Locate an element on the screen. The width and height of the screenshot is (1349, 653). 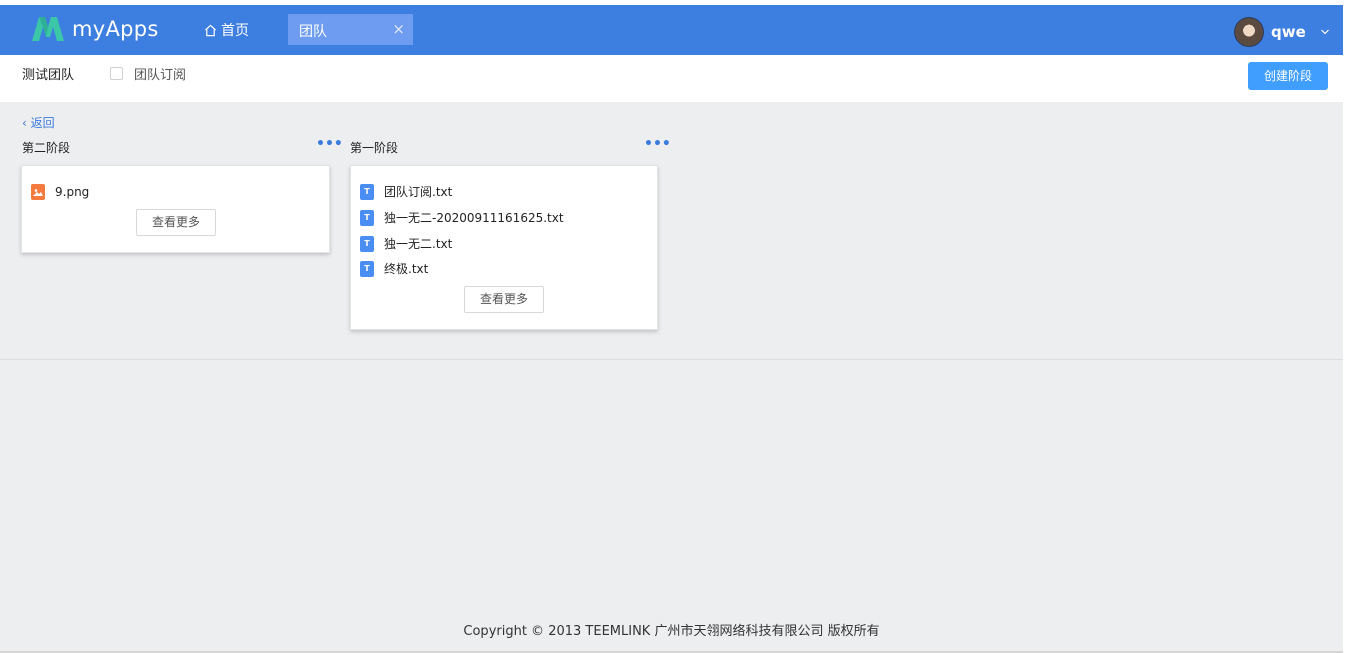
logo-m-icon is located at coordinates (48, 29).